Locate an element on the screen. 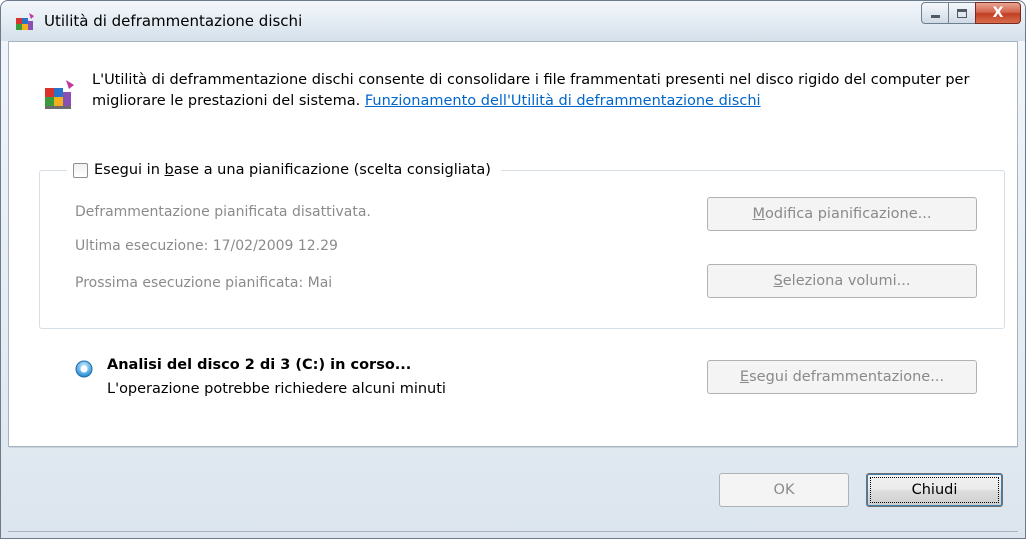 The image size is (1026, 539). minimize-button is located at coordinates (934, 13).